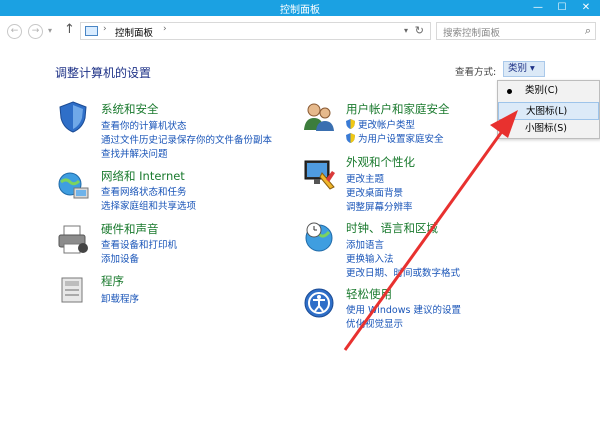 The image size is (600, 422). What do you see at coordinates (148, 205) in the screenshot?
I see `link-homegroup-sharing: 选择家庭组和共享选项` at bounding box center [148, 205].